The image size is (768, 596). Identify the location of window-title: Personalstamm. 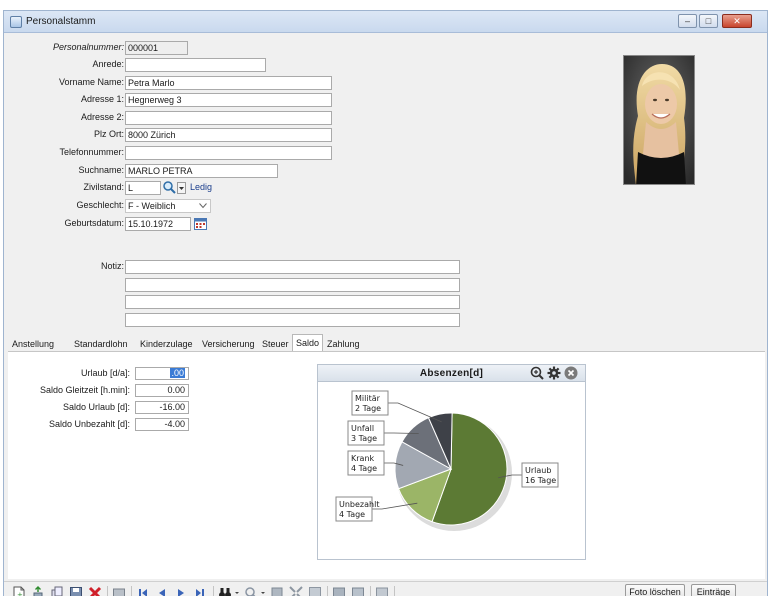
(61, 21).